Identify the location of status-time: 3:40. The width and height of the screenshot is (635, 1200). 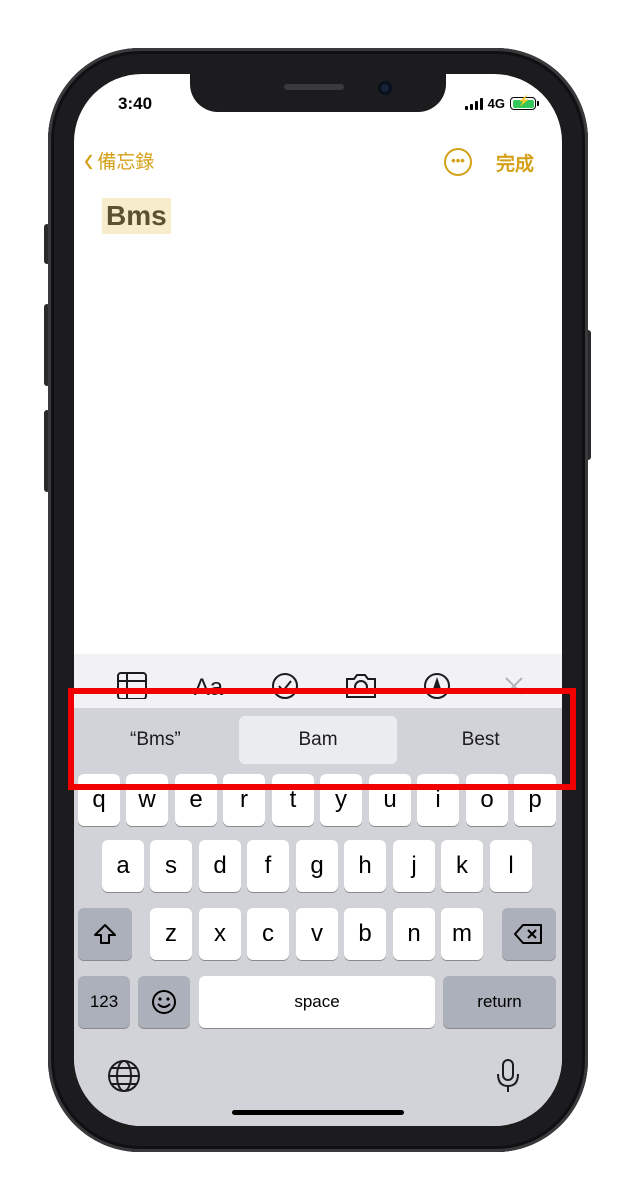
(135, 103).